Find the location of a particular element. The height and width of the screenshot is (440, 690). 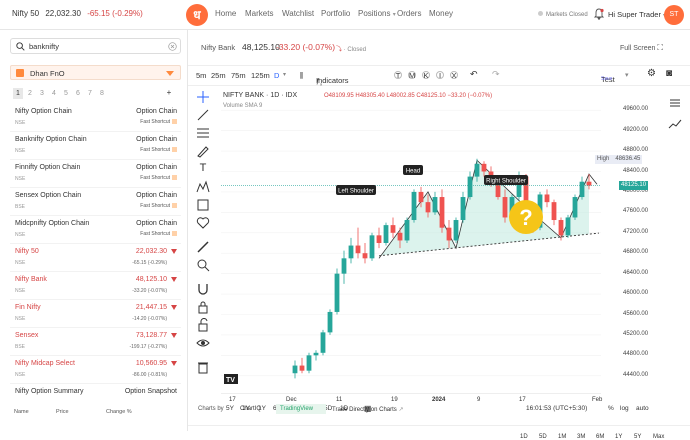

quote-row: Sensex BSE 73,128.77 -199.17 (-0.27%) is located at coordinates (95, 342).